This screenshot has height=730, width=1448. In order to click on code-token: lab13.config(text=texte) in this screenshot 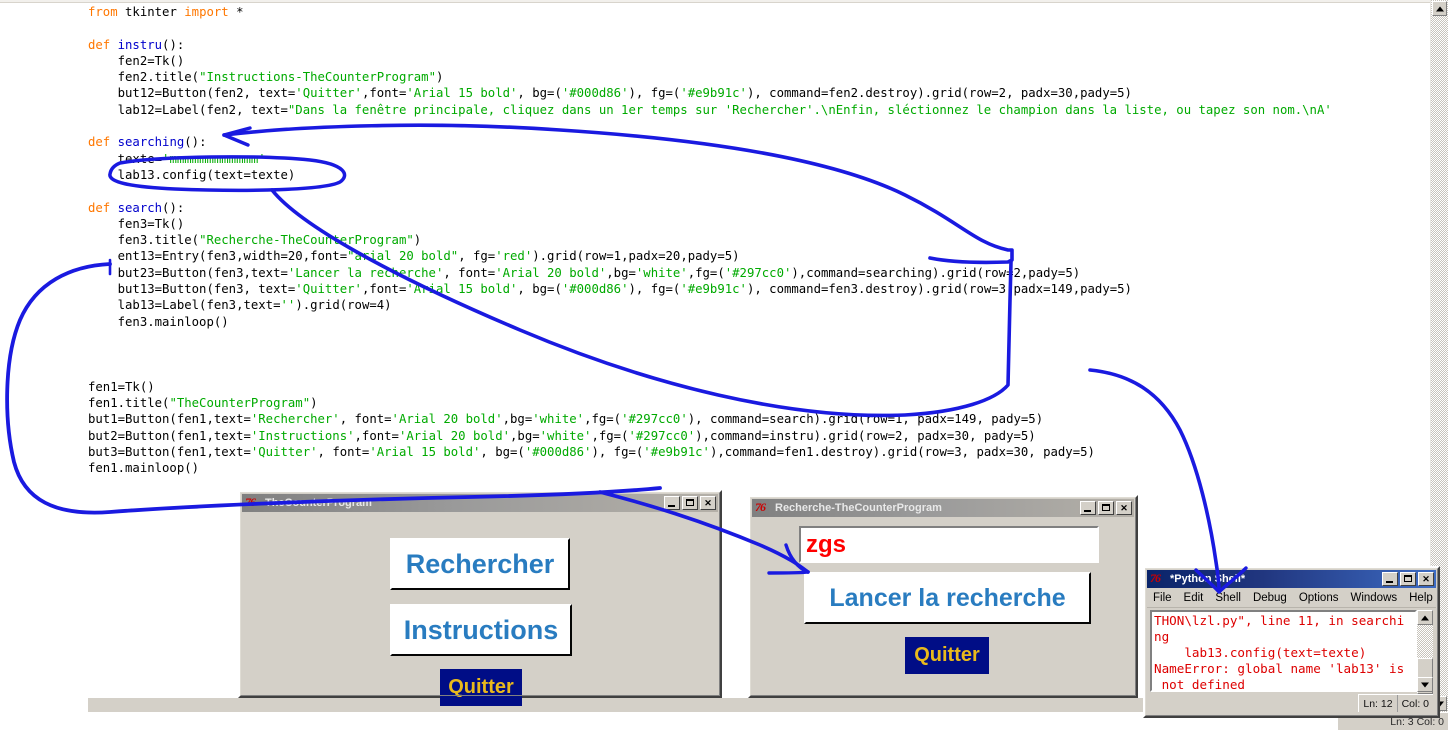, I will do `click(192, 174)`.